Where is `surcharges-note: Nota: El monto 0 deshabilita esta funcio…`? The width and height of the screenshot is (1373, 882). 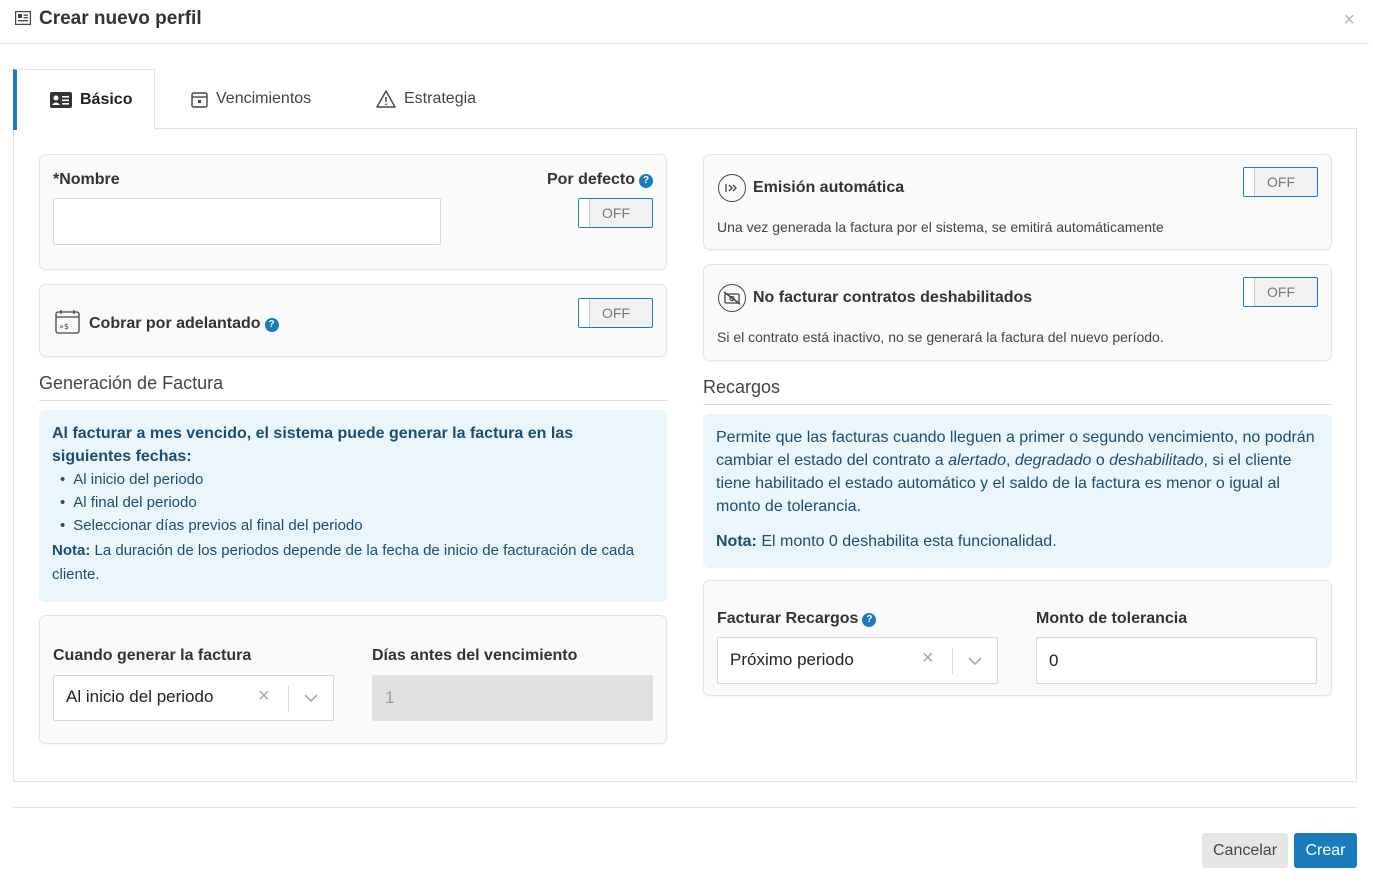 surcharges-note: Nota: El monto 0 deshabilita esta funcio… is located at coordinates (1017, 541).